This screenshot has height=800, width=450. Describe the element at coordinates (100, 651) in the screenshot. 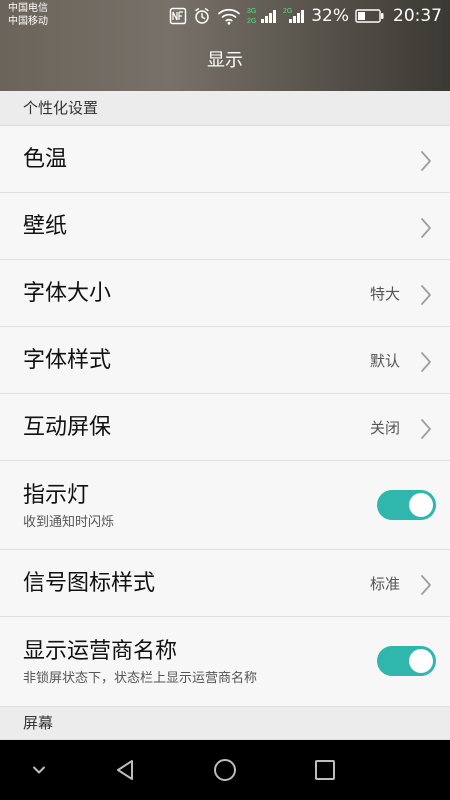

I see `show-carrier-name-label: 显示运营商名称` at that location.